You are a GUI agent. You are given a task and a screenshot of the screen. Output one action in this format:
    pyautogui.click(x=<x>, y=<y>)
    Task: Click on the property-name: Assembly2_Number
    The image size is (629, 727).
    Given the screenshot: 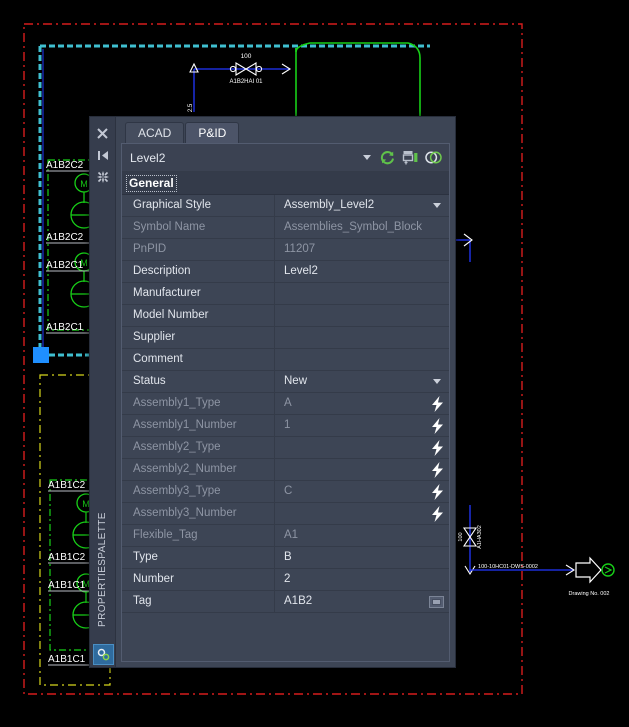 What is the action you would take?
    pyautogui.click(x=198, y=469)
    